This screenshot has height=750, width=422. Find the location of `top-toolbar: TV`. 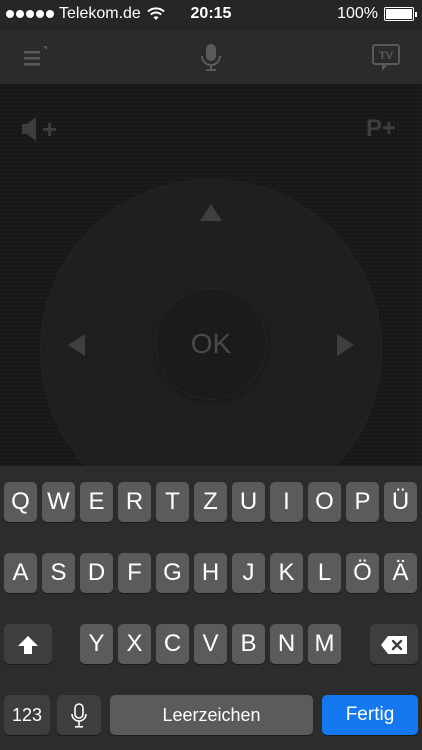

top-toolbar: TV is located at coordinates (211, 57).